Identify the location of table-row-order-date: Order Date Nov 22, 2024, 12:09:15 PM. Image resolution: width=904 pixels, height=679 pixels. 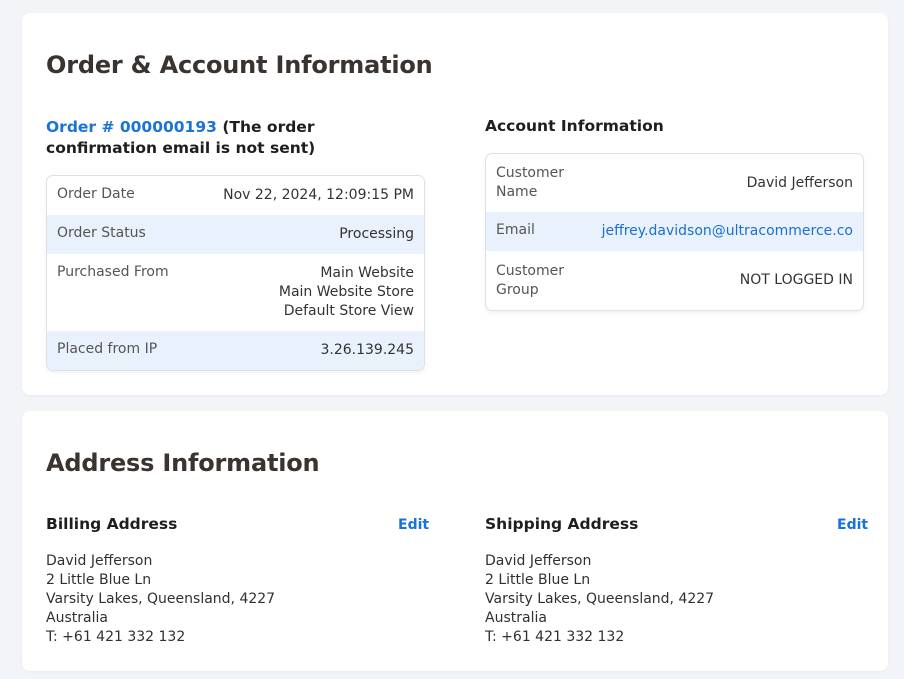
(235, 195).